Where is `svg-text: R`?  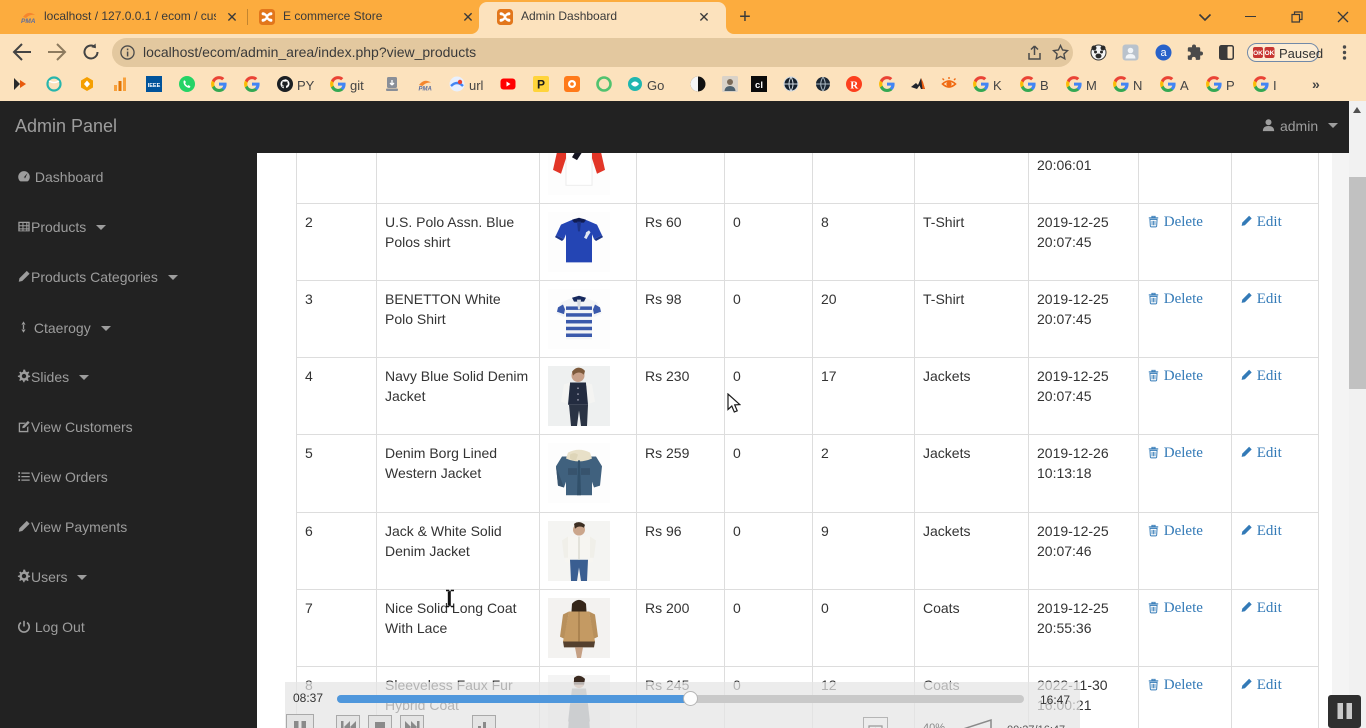 svg-text: R is located at coordinates (854, 85).